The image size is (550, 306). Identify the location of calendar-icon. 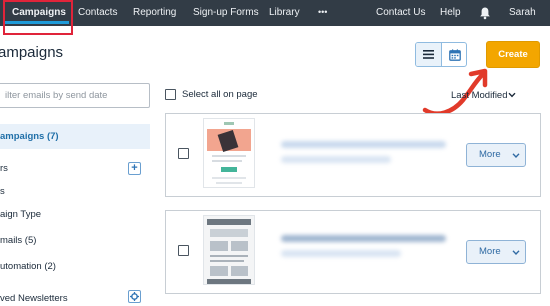
(455, 54).